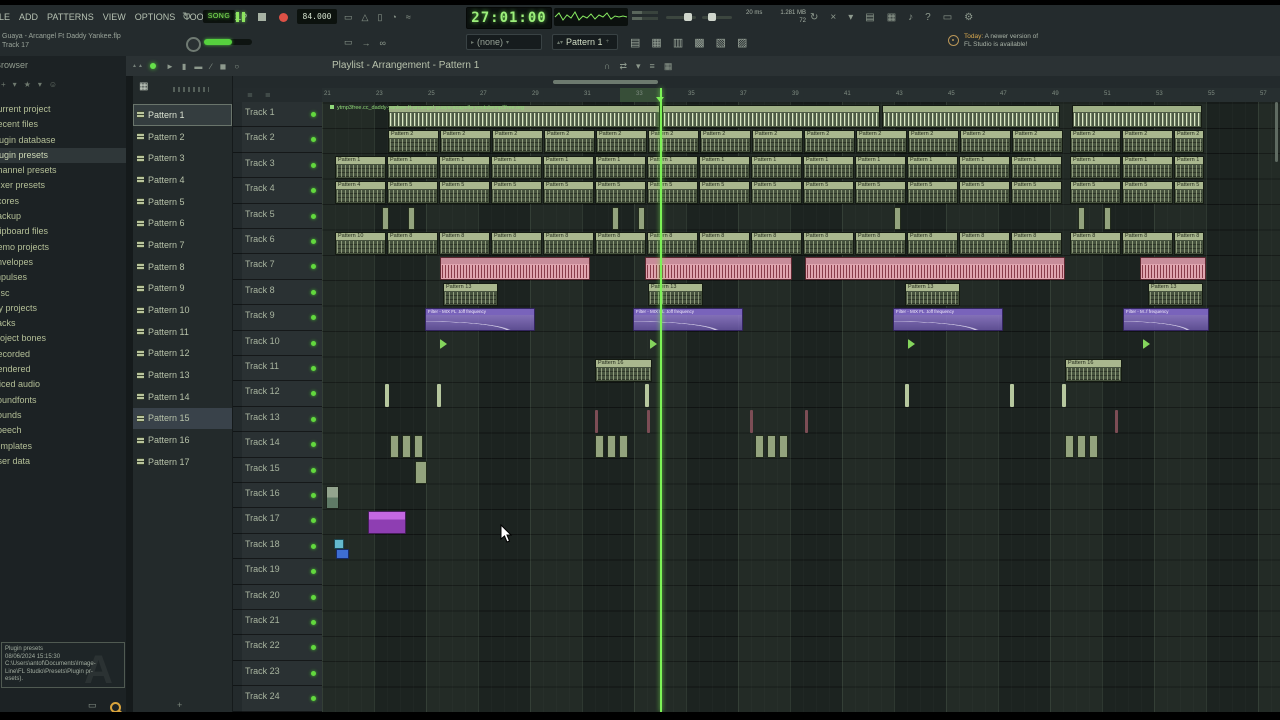 Image resolution: width=1280 pixels, height=720 pixels. Describe the element at coordinates (1276, 132) in the screenshot. I see `vertical-scroll-thumb` at that location.